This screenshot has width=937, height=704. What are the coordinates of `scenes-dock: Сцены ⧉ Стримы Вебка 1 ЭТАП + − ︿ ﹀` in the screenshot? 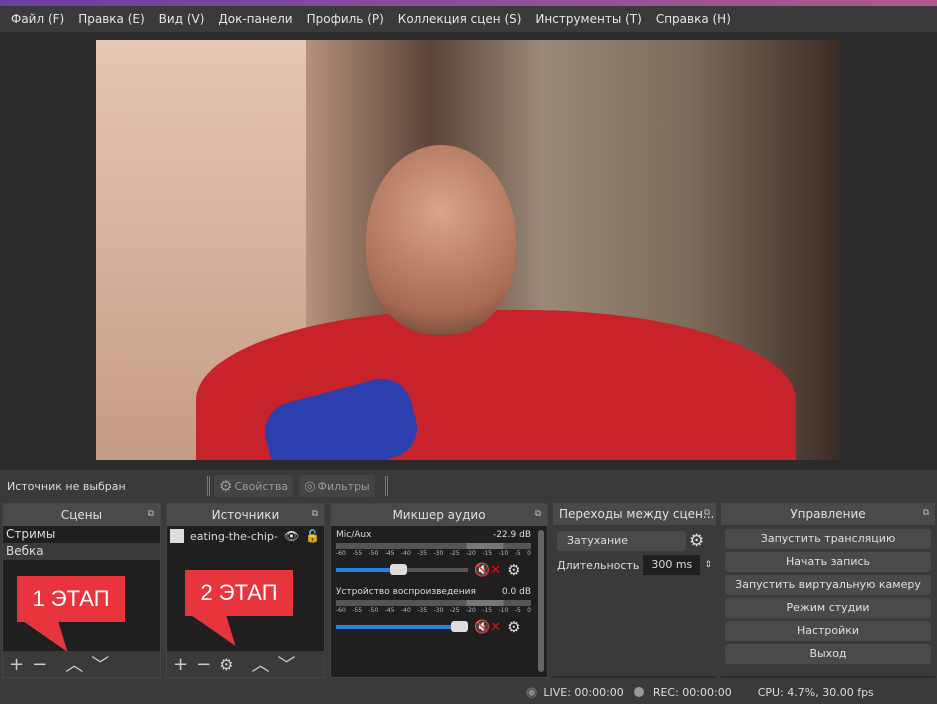 It's located at (81, 590).